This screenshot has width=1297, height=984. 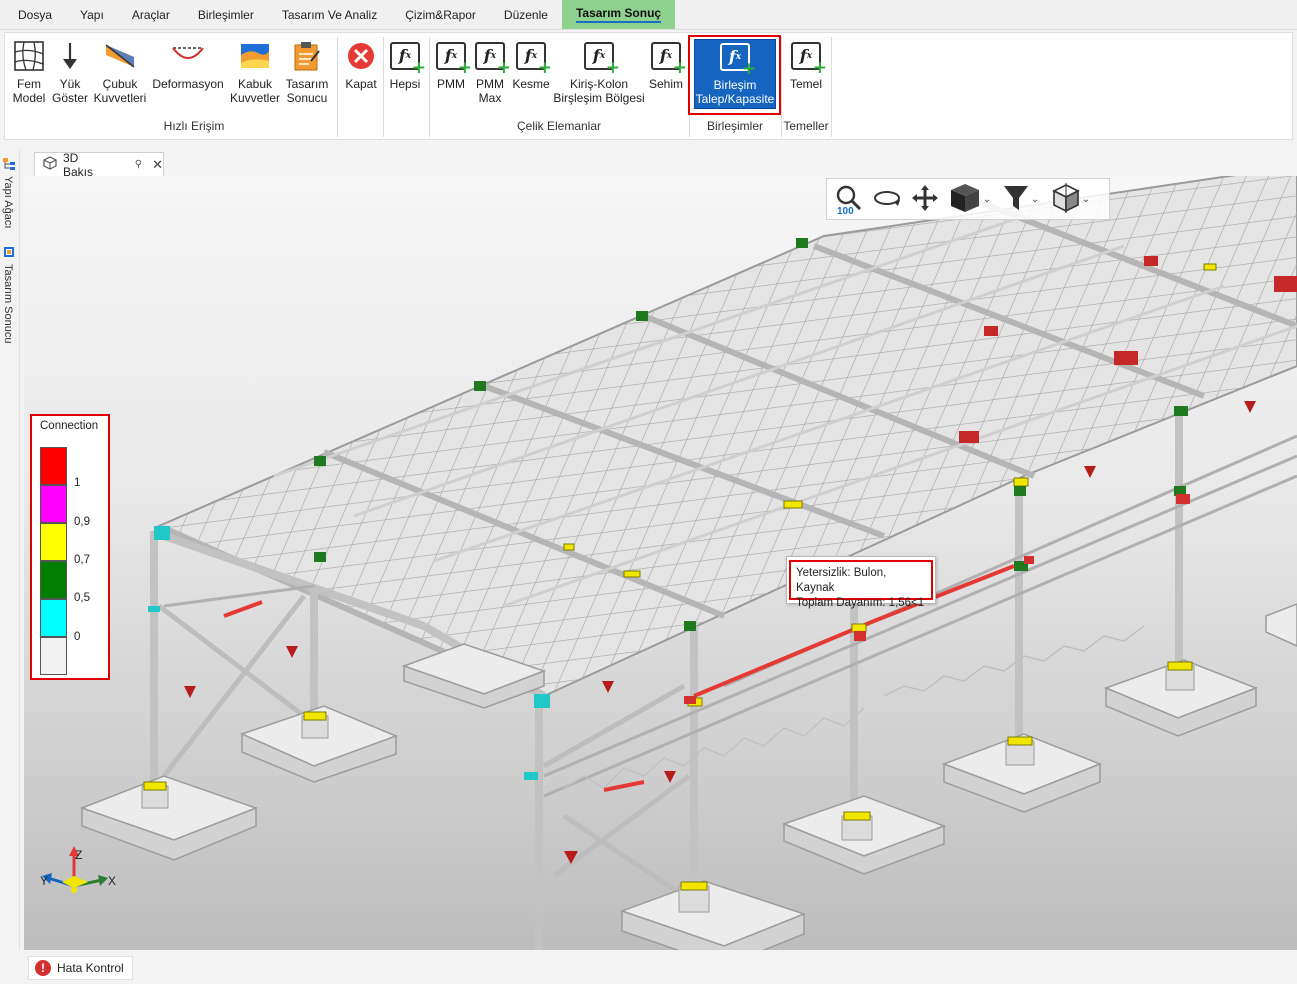 What do you see at coordinates (226, 14) in the screenshot?
I see `menu-birlesimler: Birleşimler` at bounding box center [226, 14].